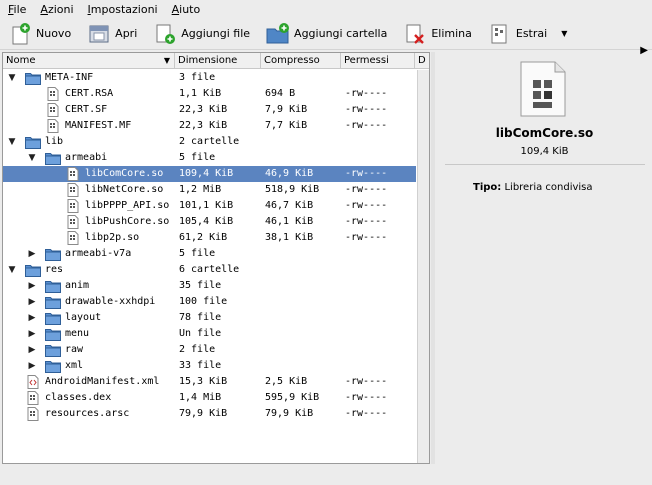 The width and height of the screenshot is (652, 485). I want to click on table-row: CERT.RSA 1,1 KiB 694 B -rw----, so click(209, 94).